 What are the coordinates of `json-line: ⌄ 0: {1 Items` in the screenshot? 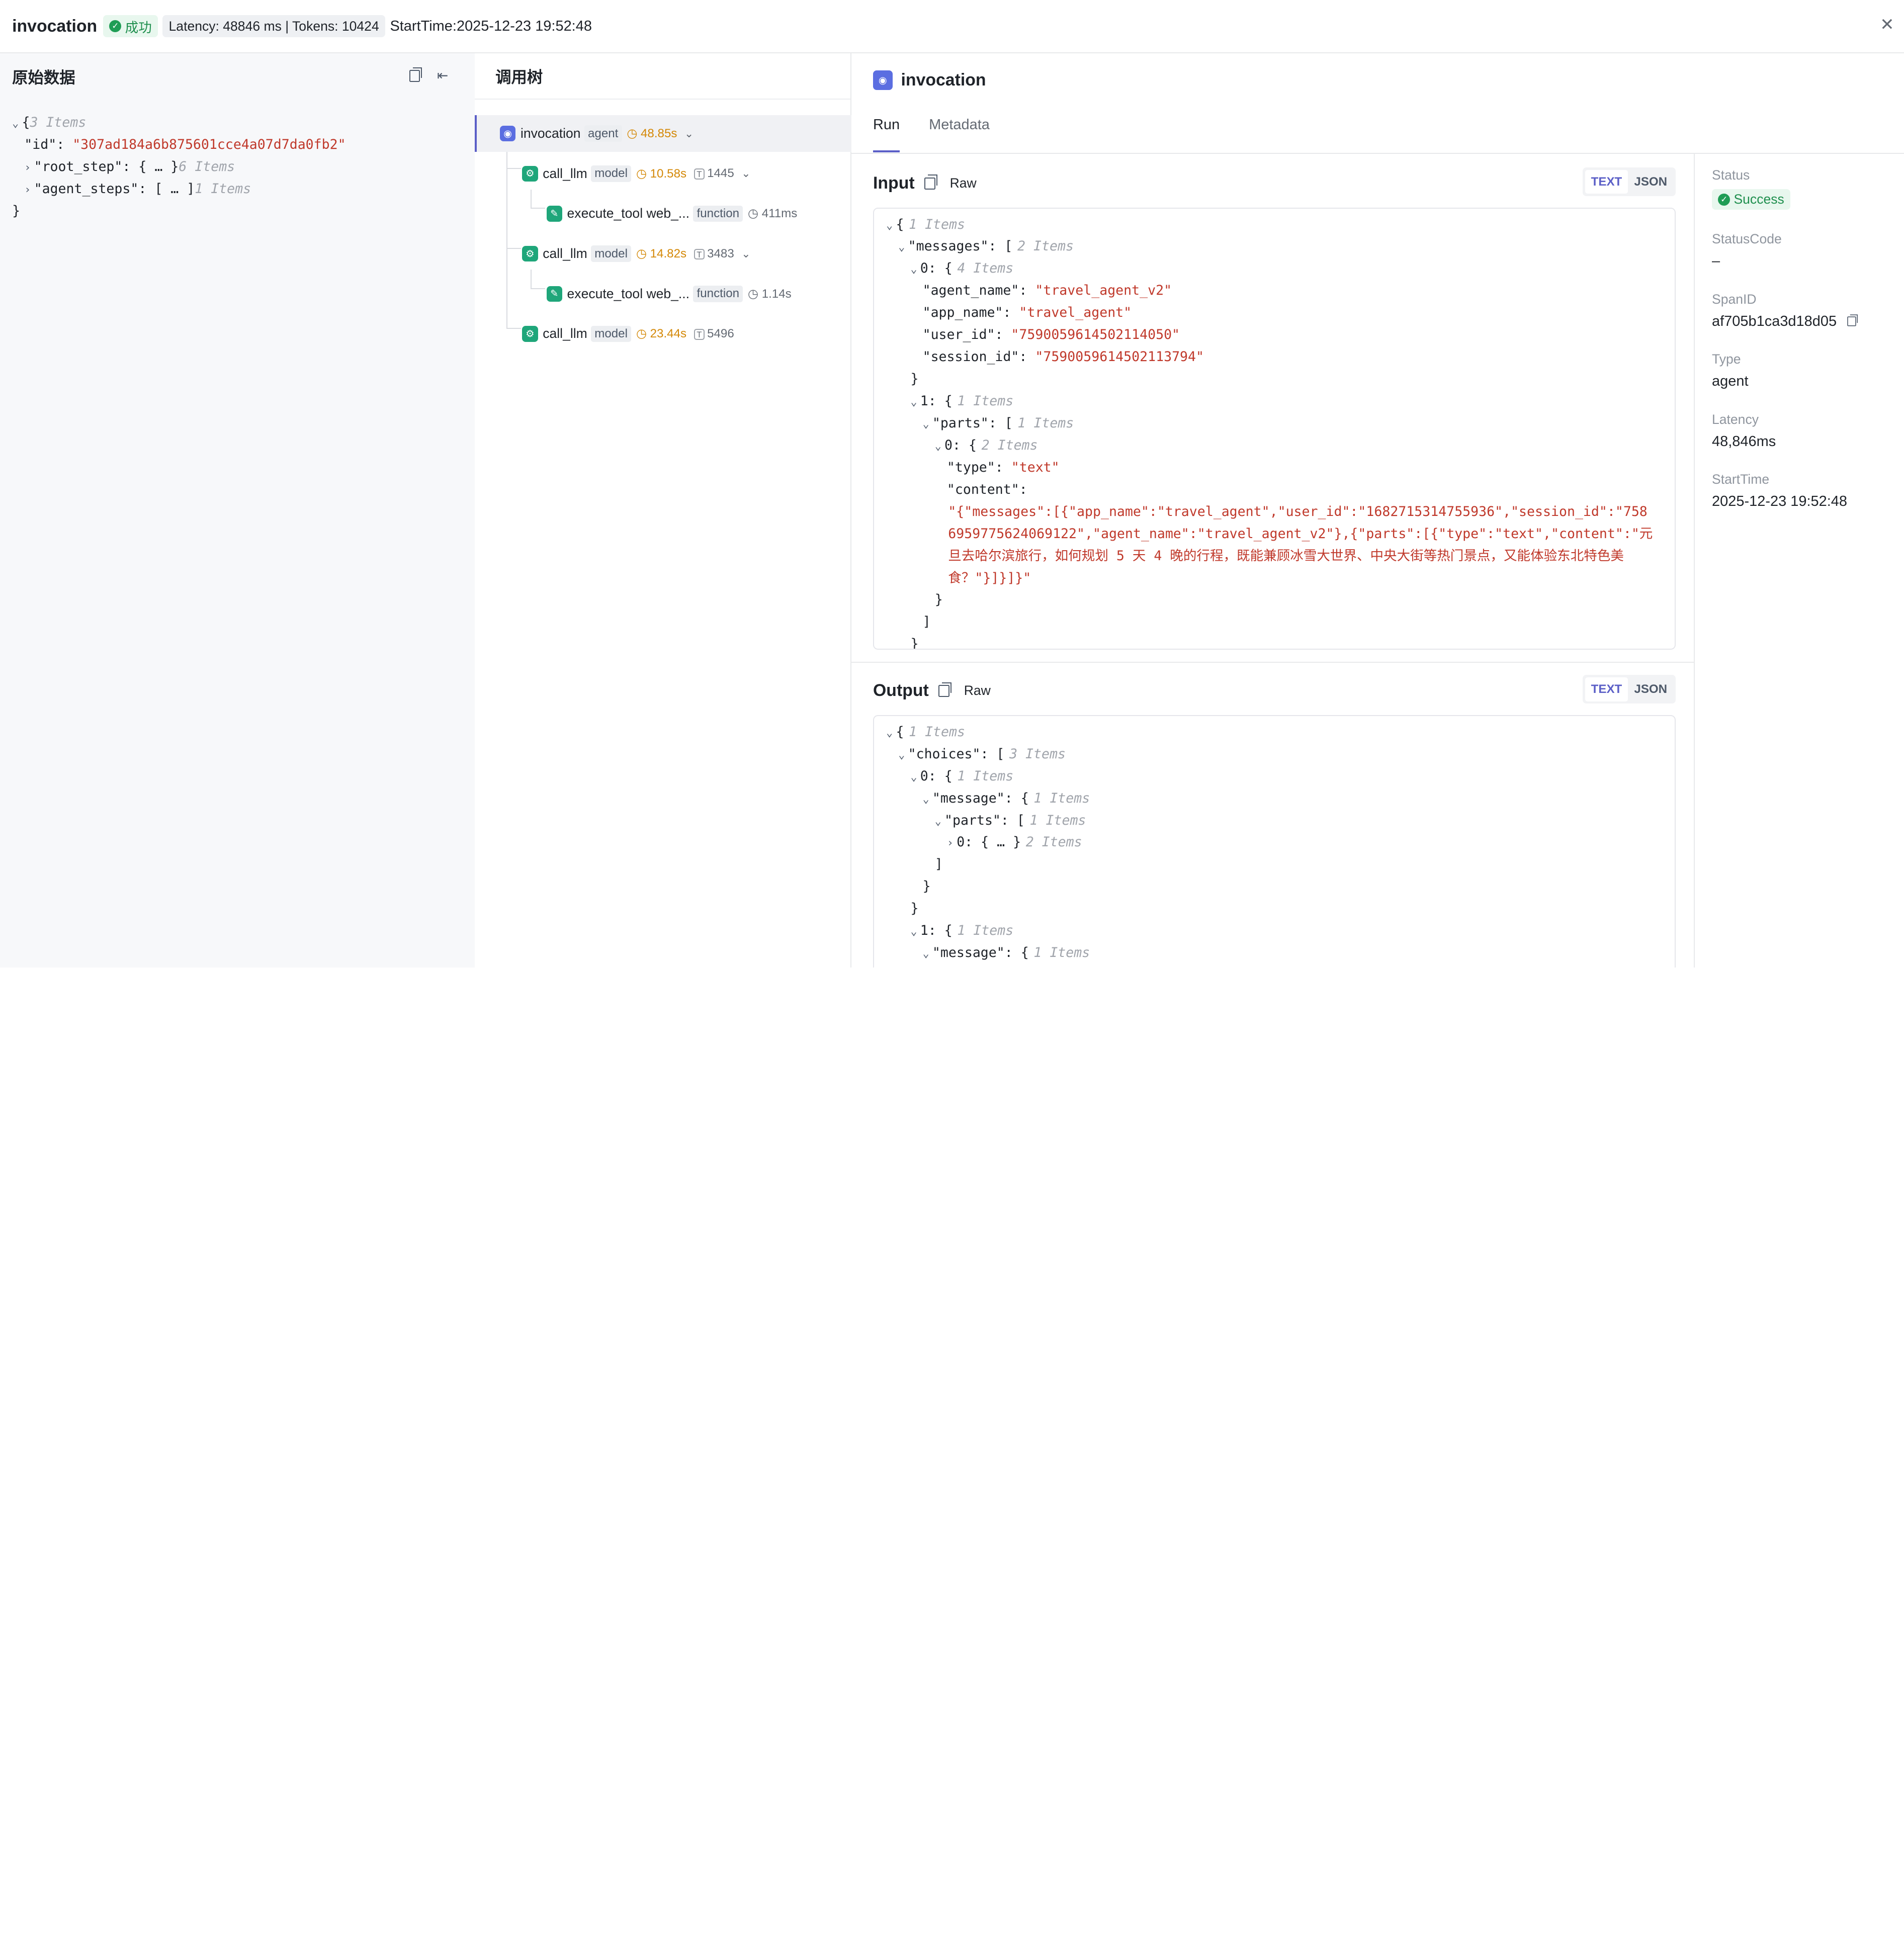 It's located at (1274, 776).